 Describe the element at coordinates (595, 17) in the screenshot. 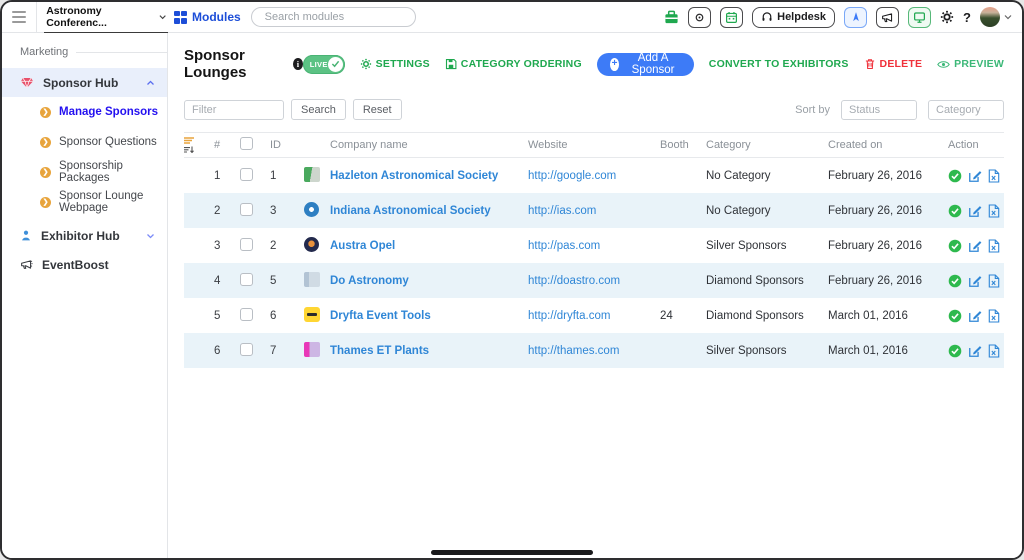

I see `top-bar-main: Modules Helpdesk` at that location.